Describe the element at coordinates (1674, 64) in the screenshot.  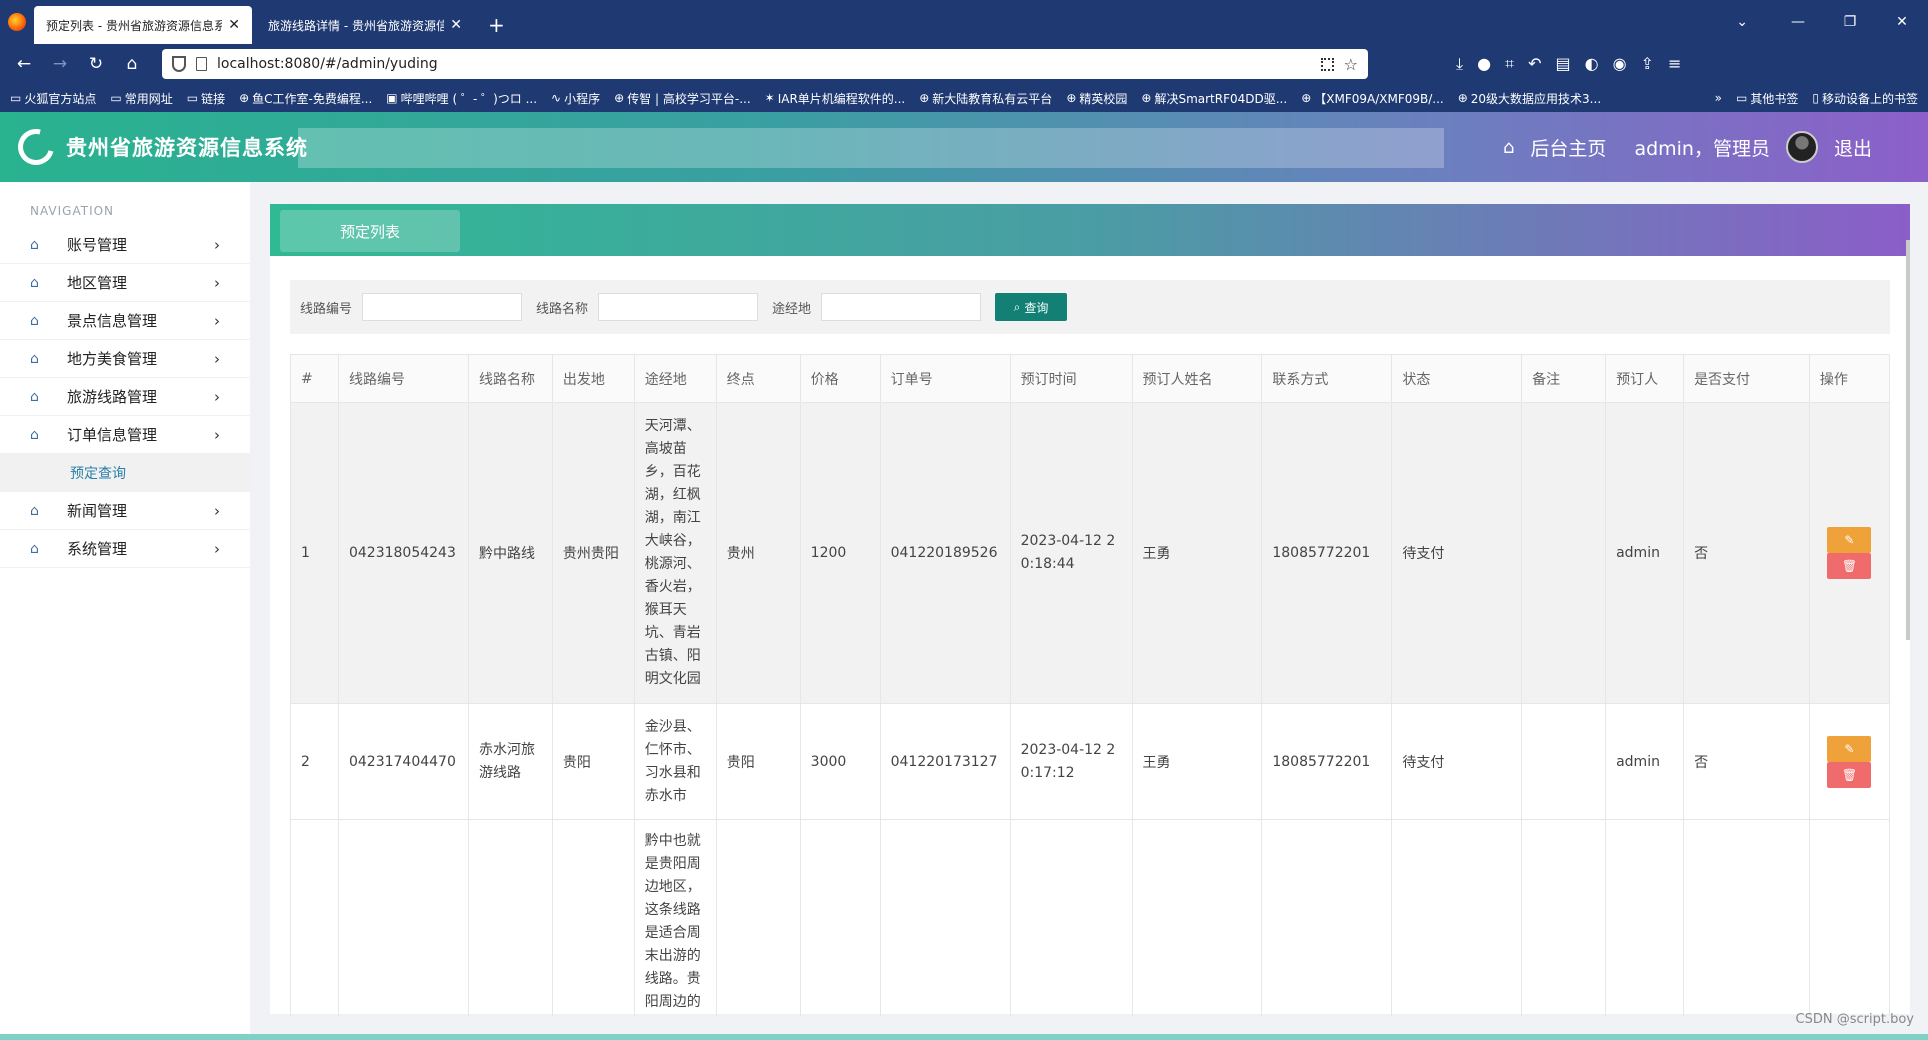
I see `menu-icon: ≡` at that location.